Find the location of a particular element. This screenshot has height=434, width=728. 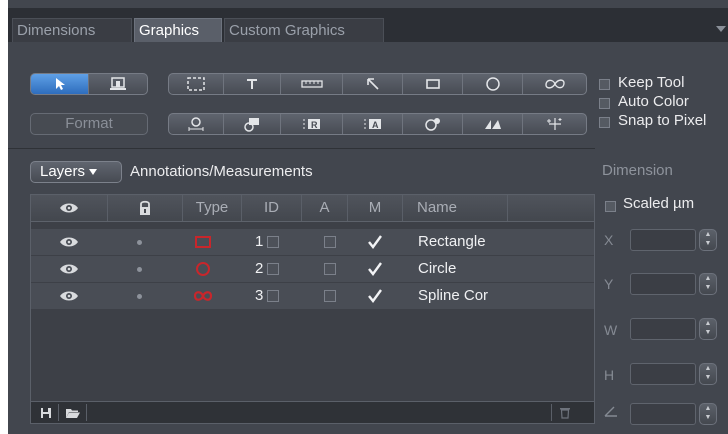

circle-icon is located at coordinates (492, 84).